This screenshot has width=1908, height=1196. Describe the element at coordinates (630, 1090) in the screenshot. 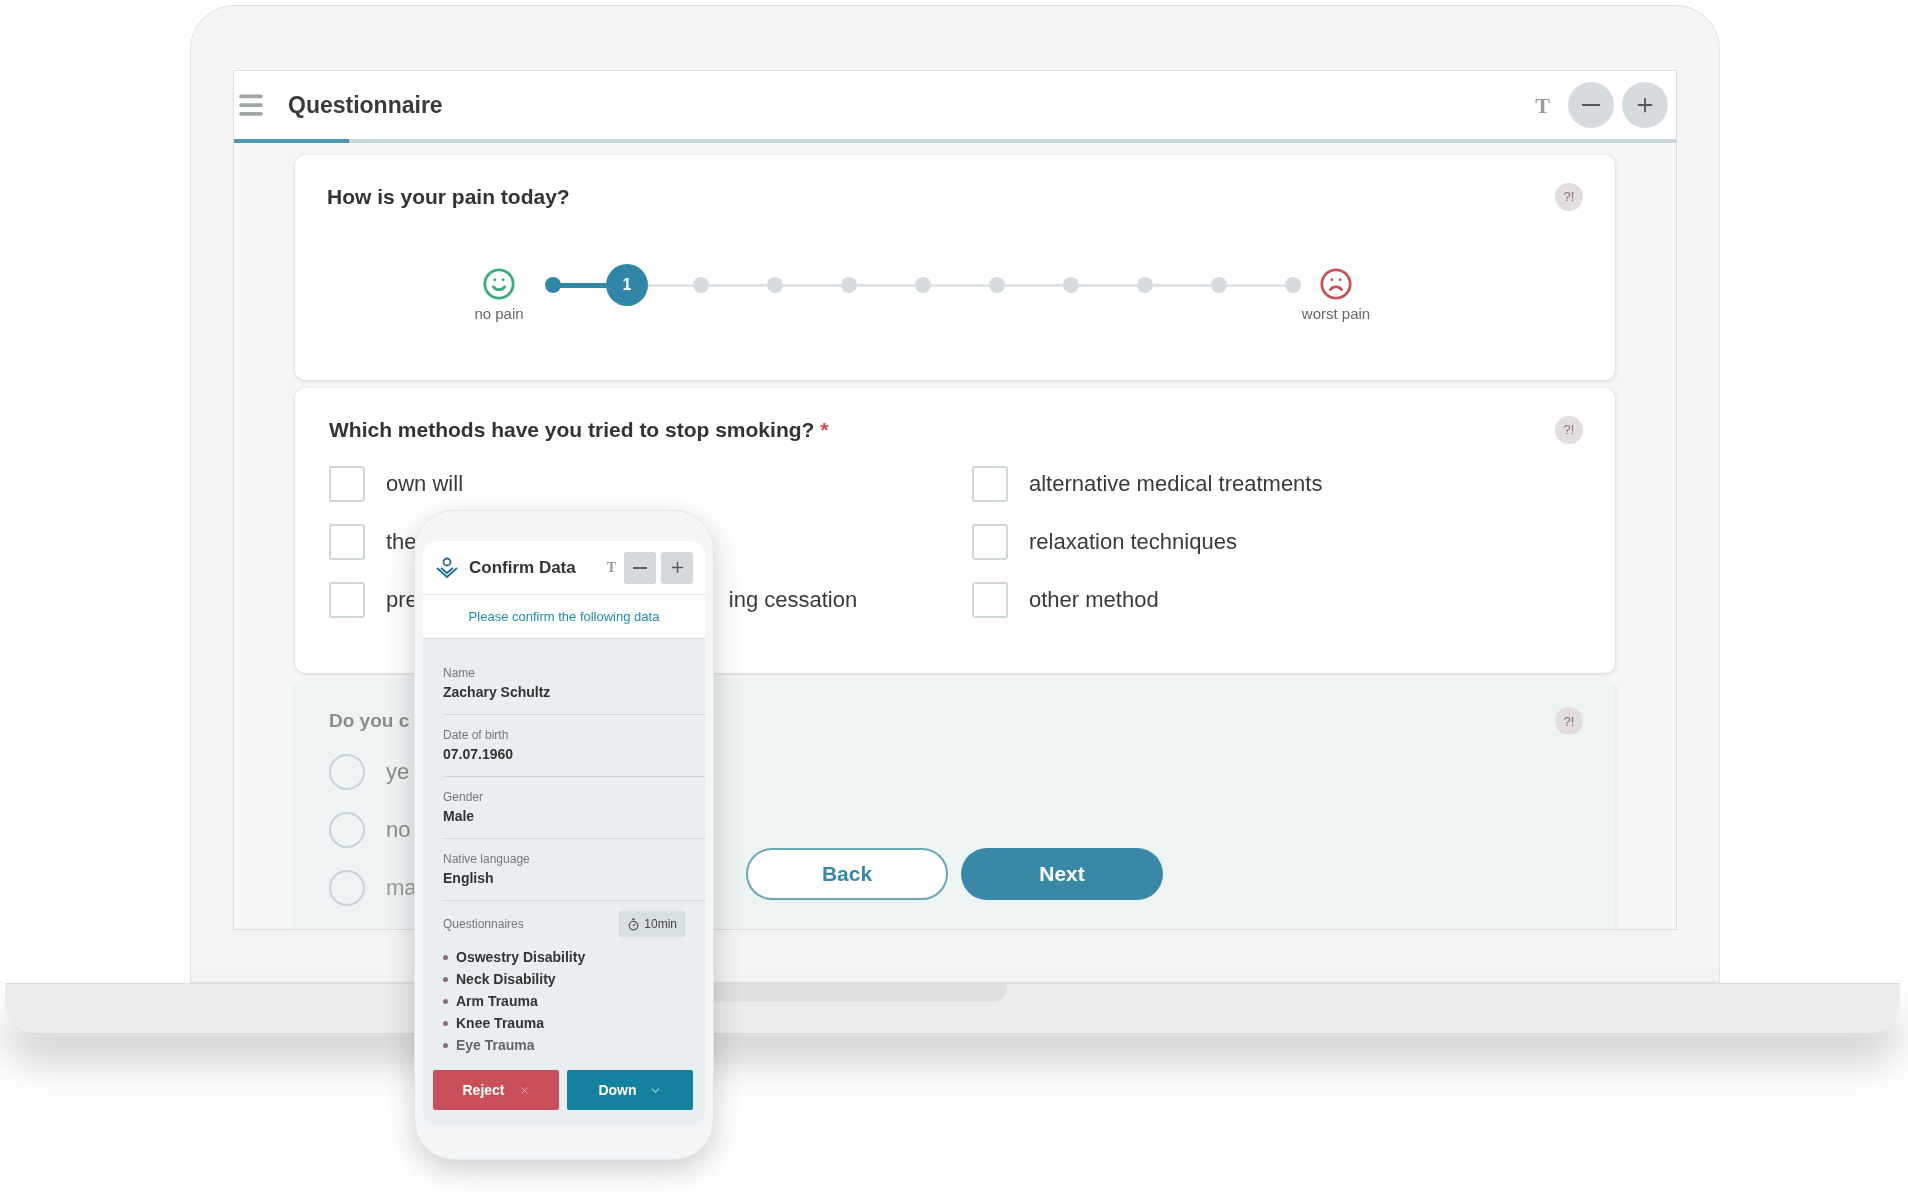

I see `down-button: Down` at that location.